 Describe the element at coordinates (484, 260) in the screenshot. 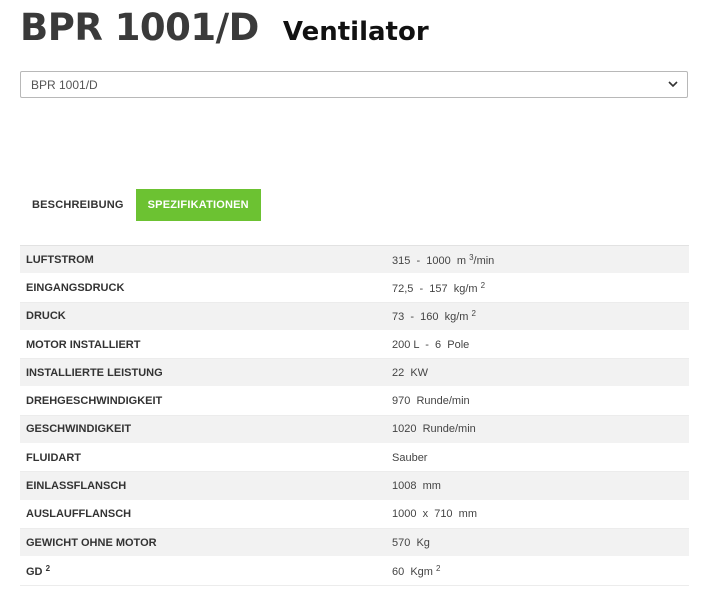

I see `spec-value-unit: /min` at that location.